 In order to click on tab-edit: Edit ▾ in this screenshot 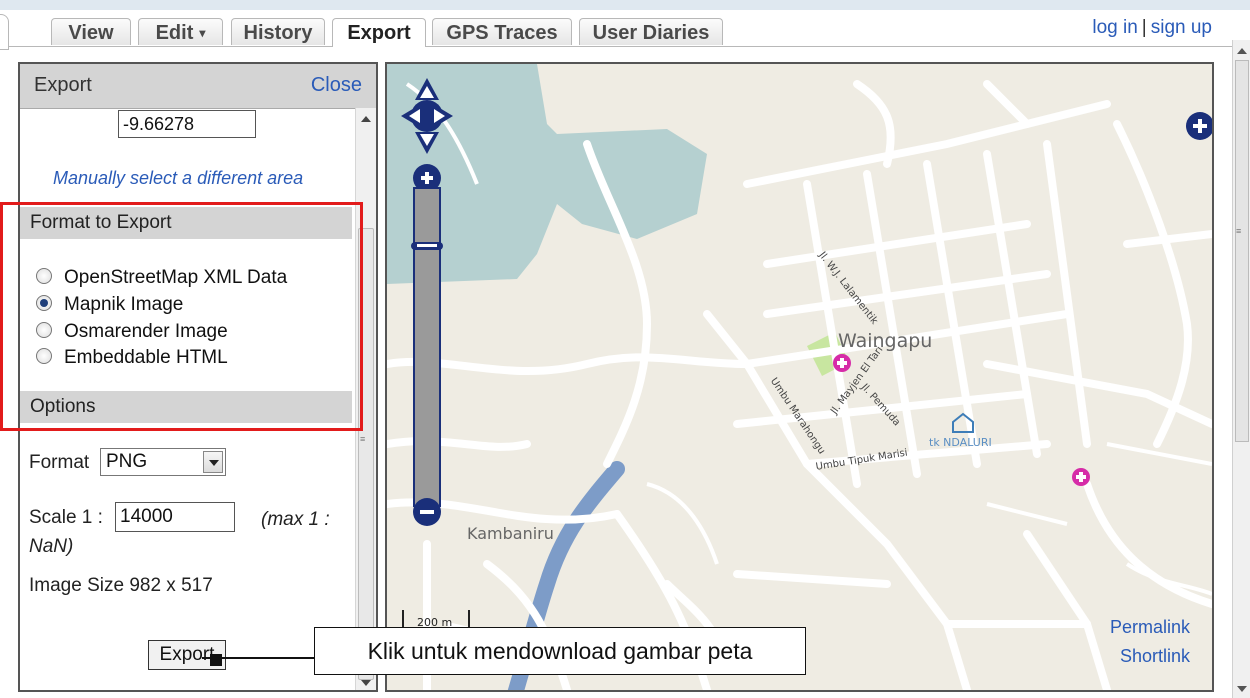, I will do `click(180, 31)`.